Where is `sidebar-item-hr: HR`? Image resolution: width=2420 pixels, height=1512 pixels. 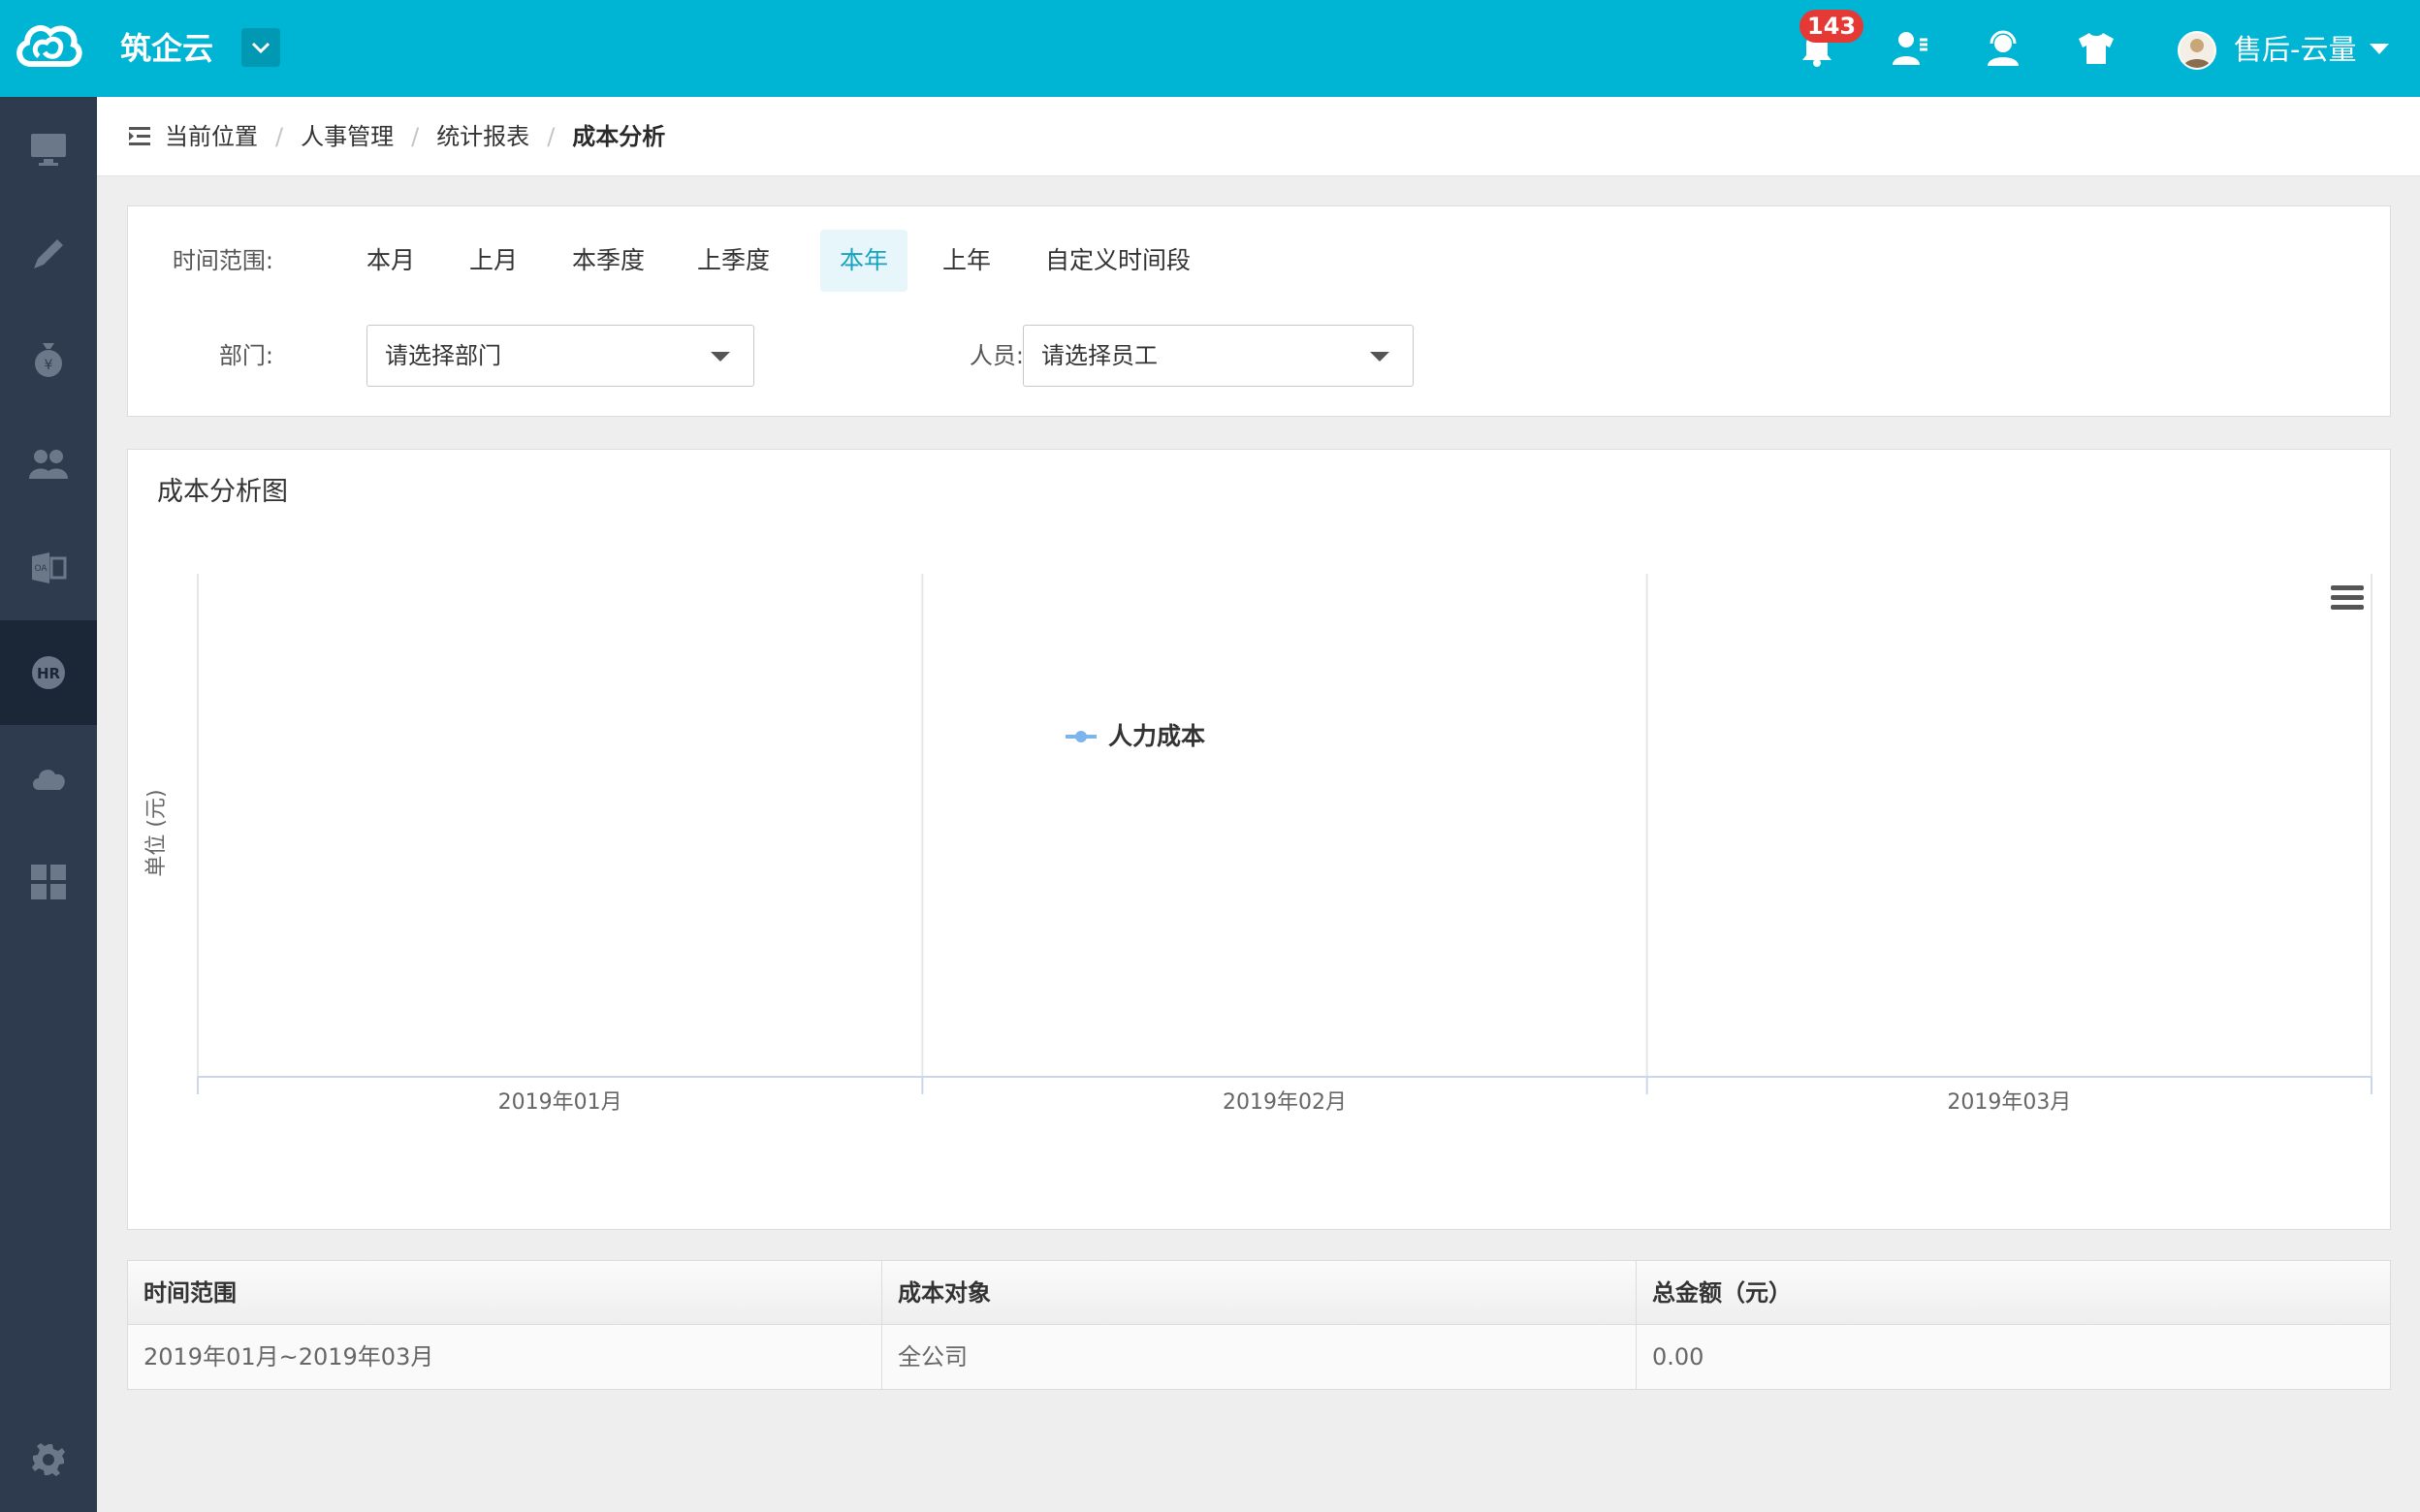 sidebar-item-hr: HR is located at coordinates (48, 672).